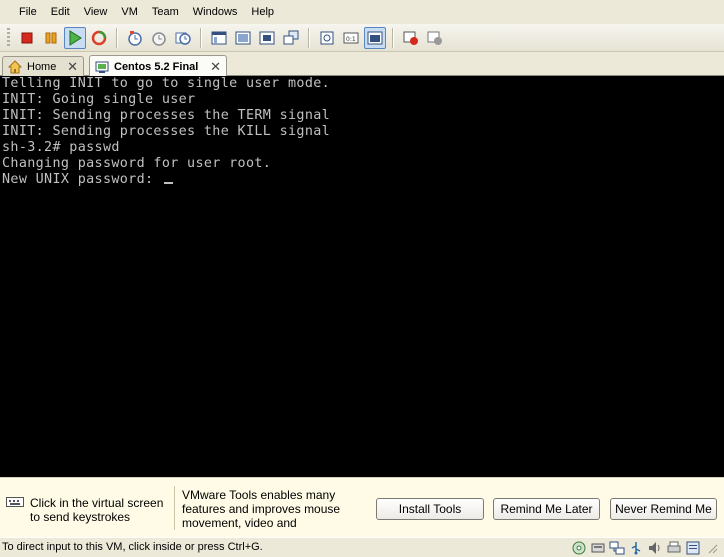 This screenshot has height=557, width=724. I want to click on replay-button, so click(435, 38).